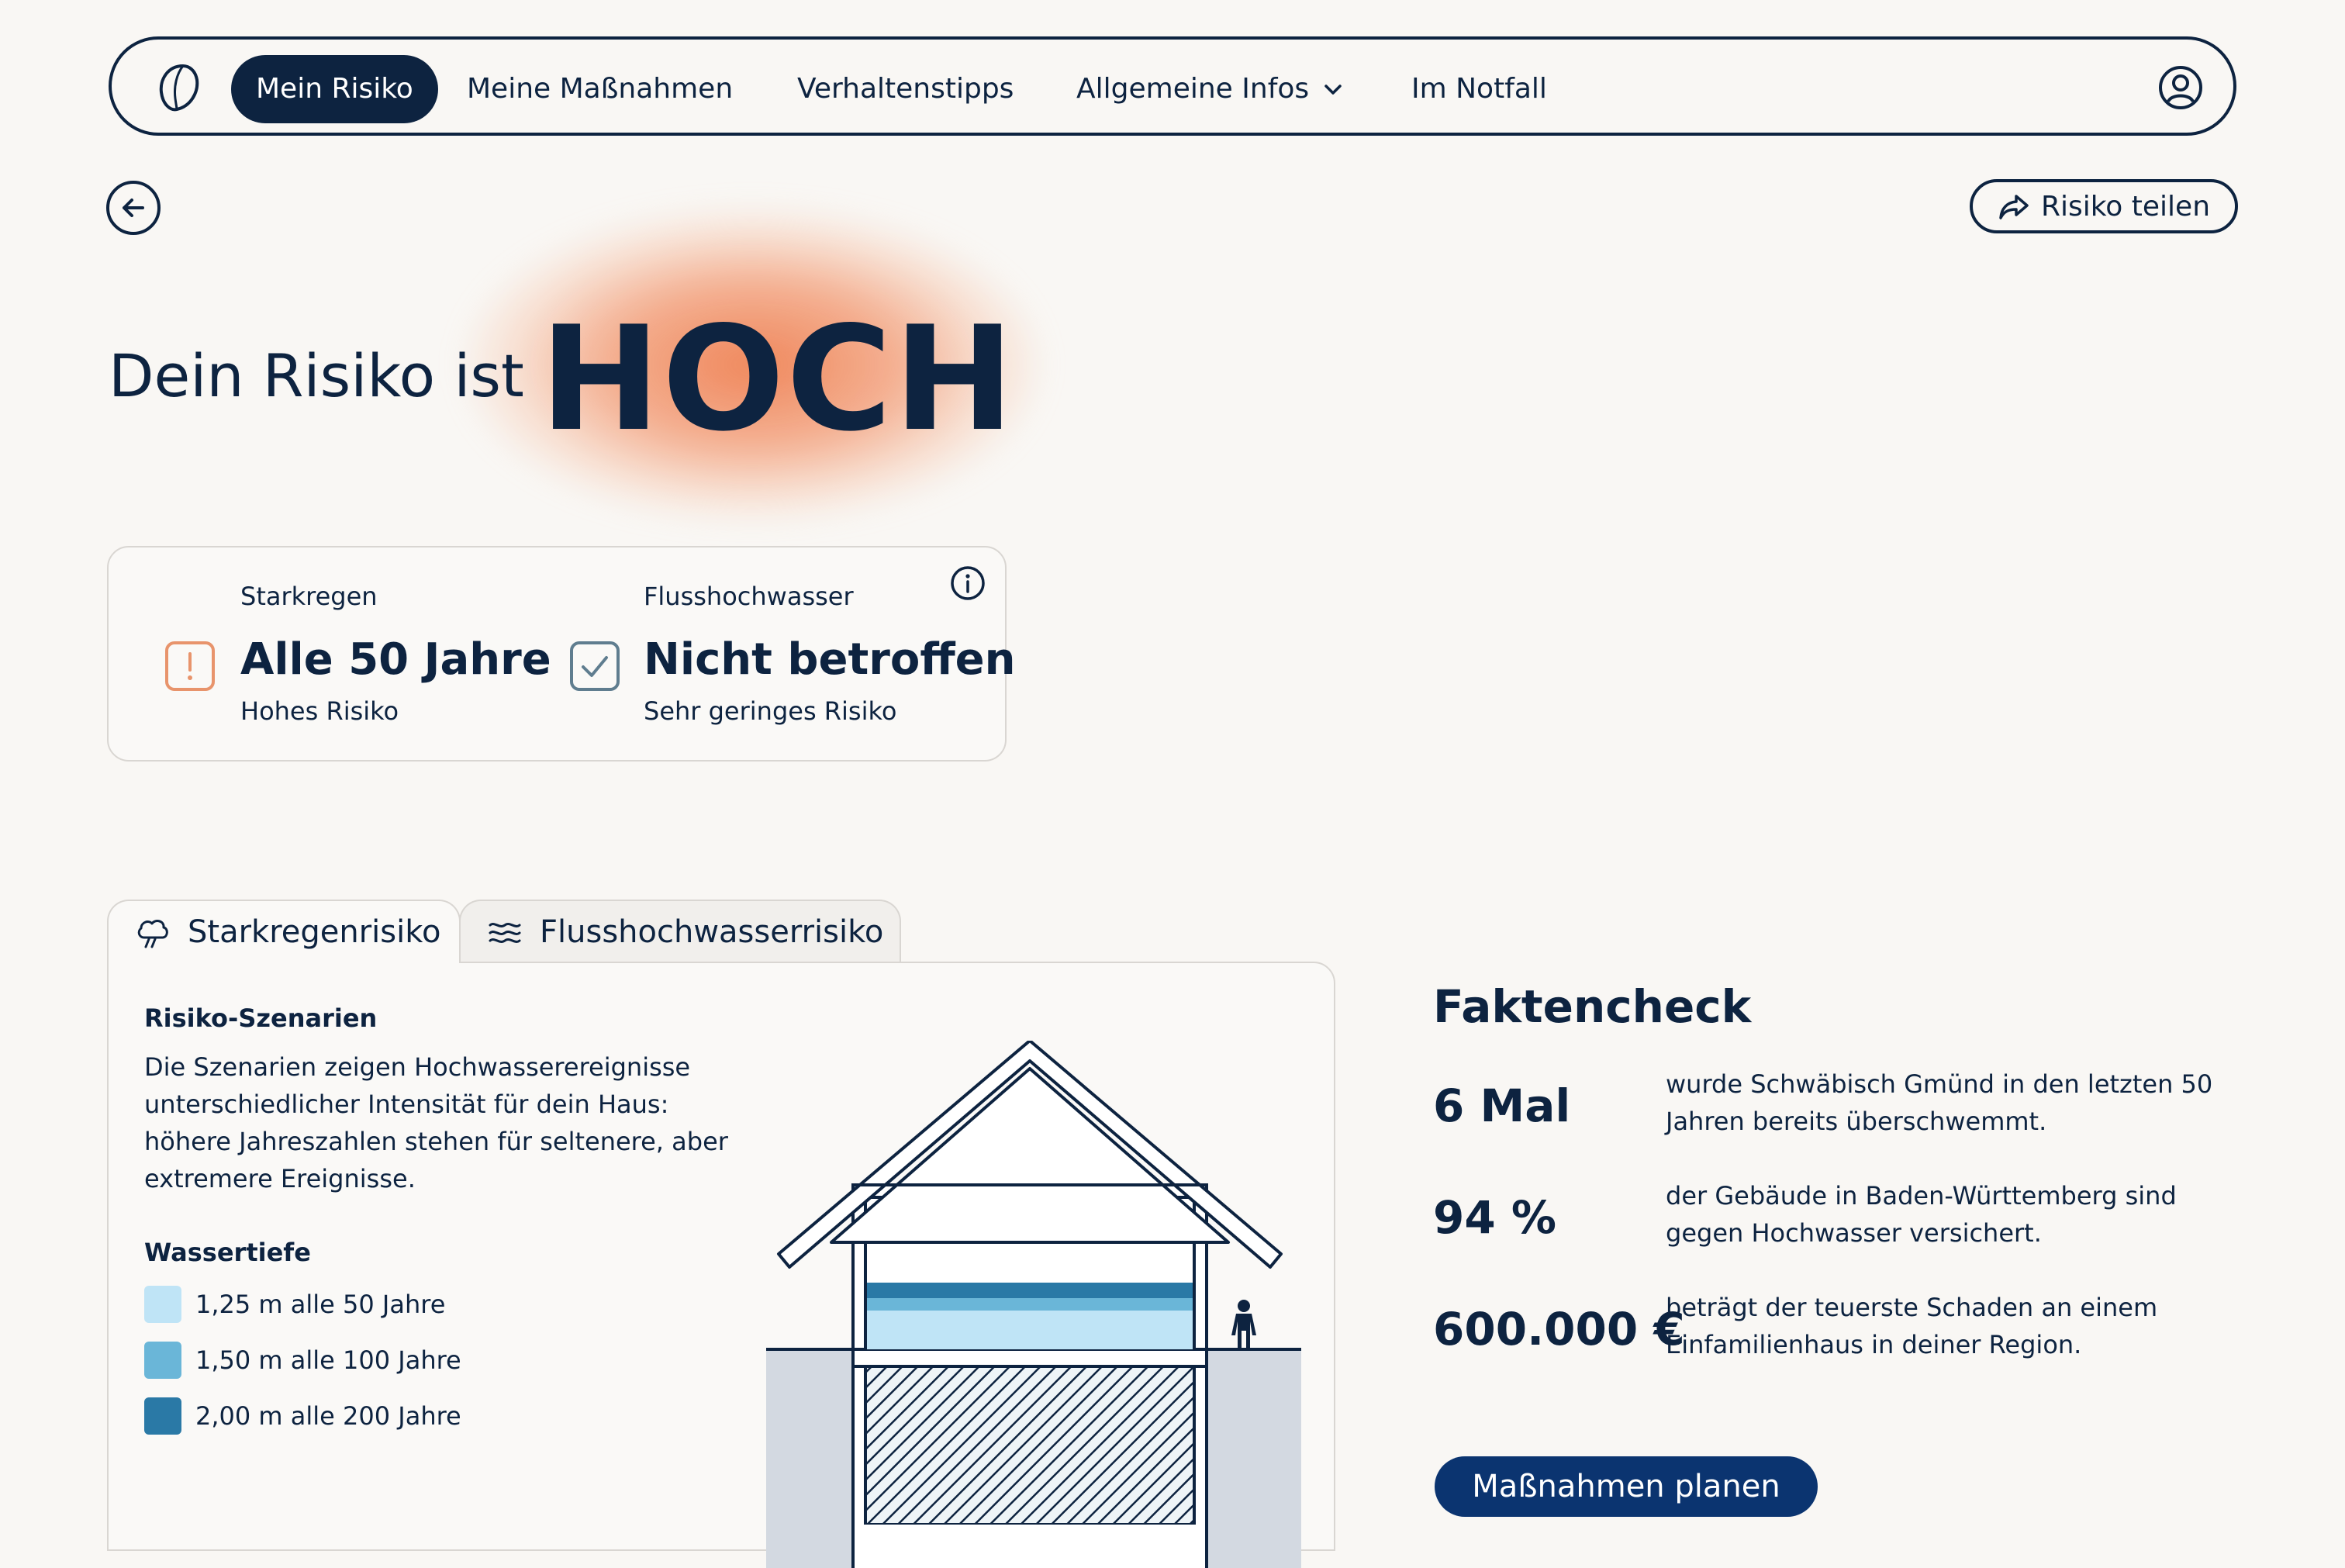 Image resolution: width=2345 pixels, height=1568 pixels. I want to click on person-figure, so click(1243, 1324).